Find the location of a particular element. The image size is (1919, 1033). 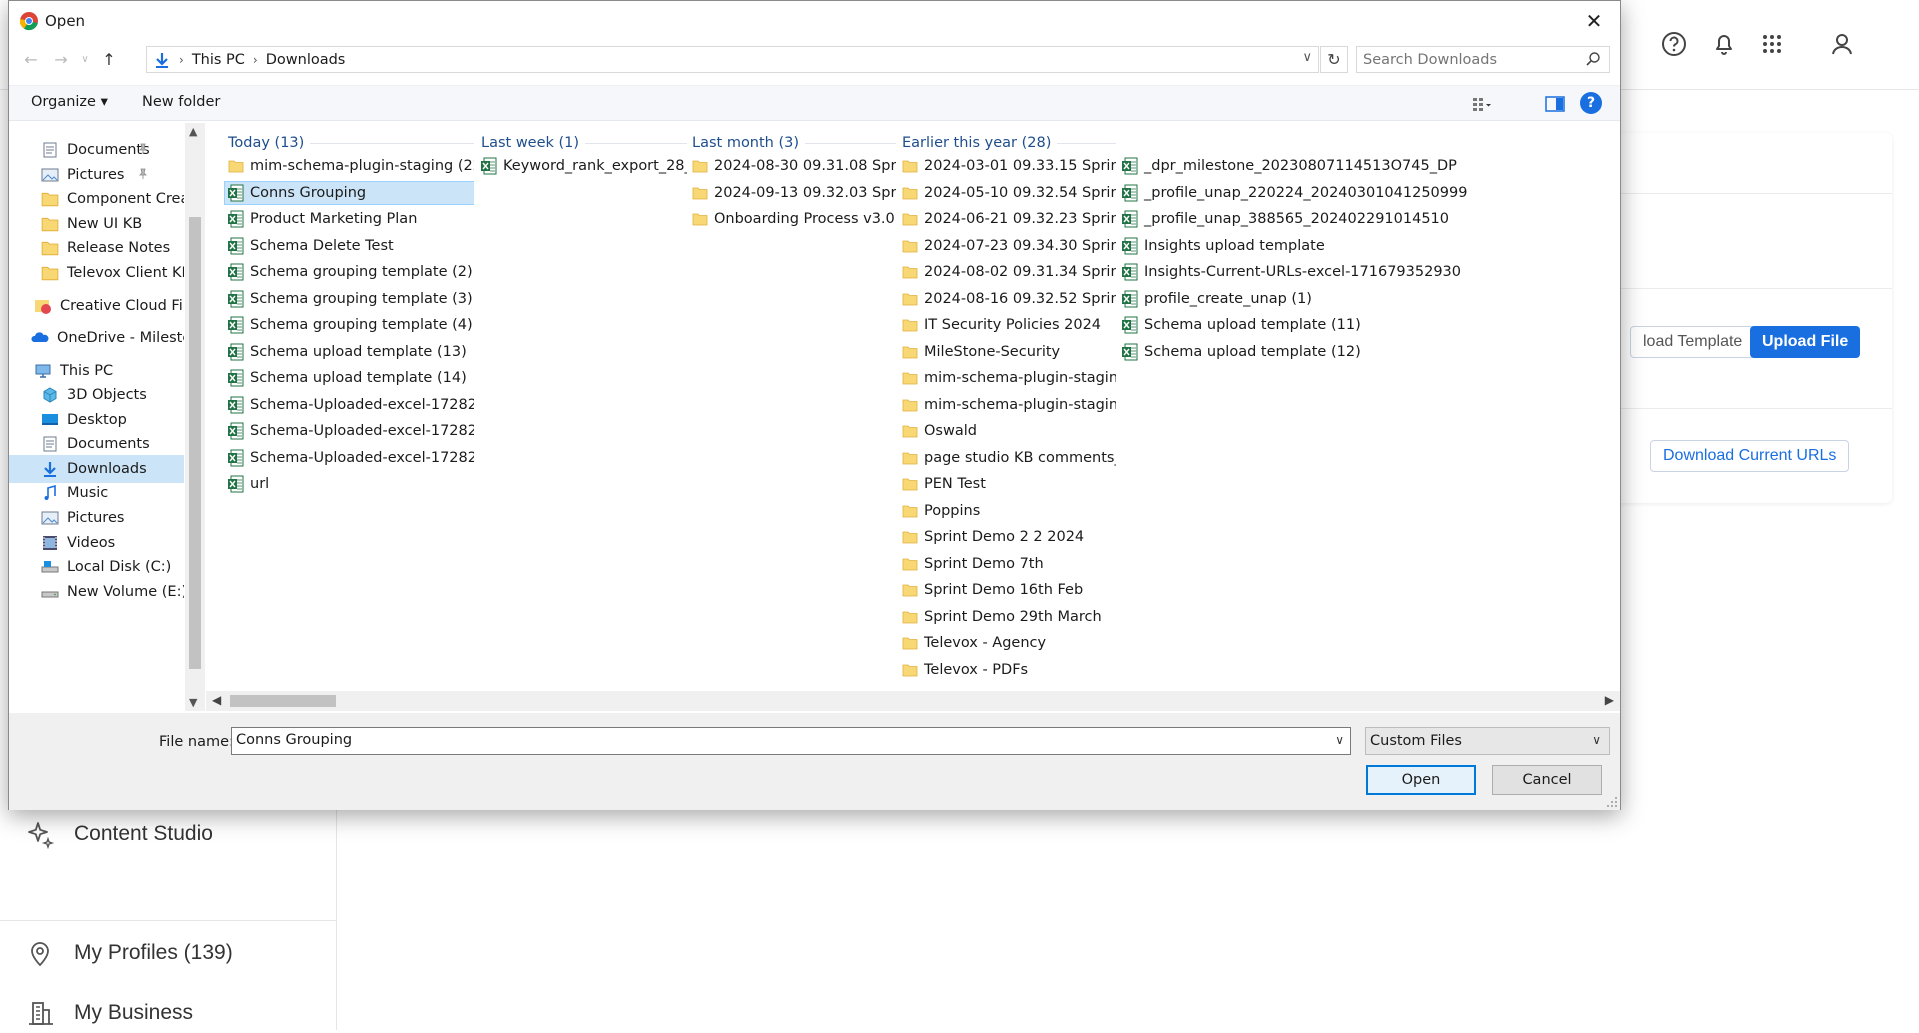

file-item: Schema grouping template (2) is located at coordinates (350, 272).